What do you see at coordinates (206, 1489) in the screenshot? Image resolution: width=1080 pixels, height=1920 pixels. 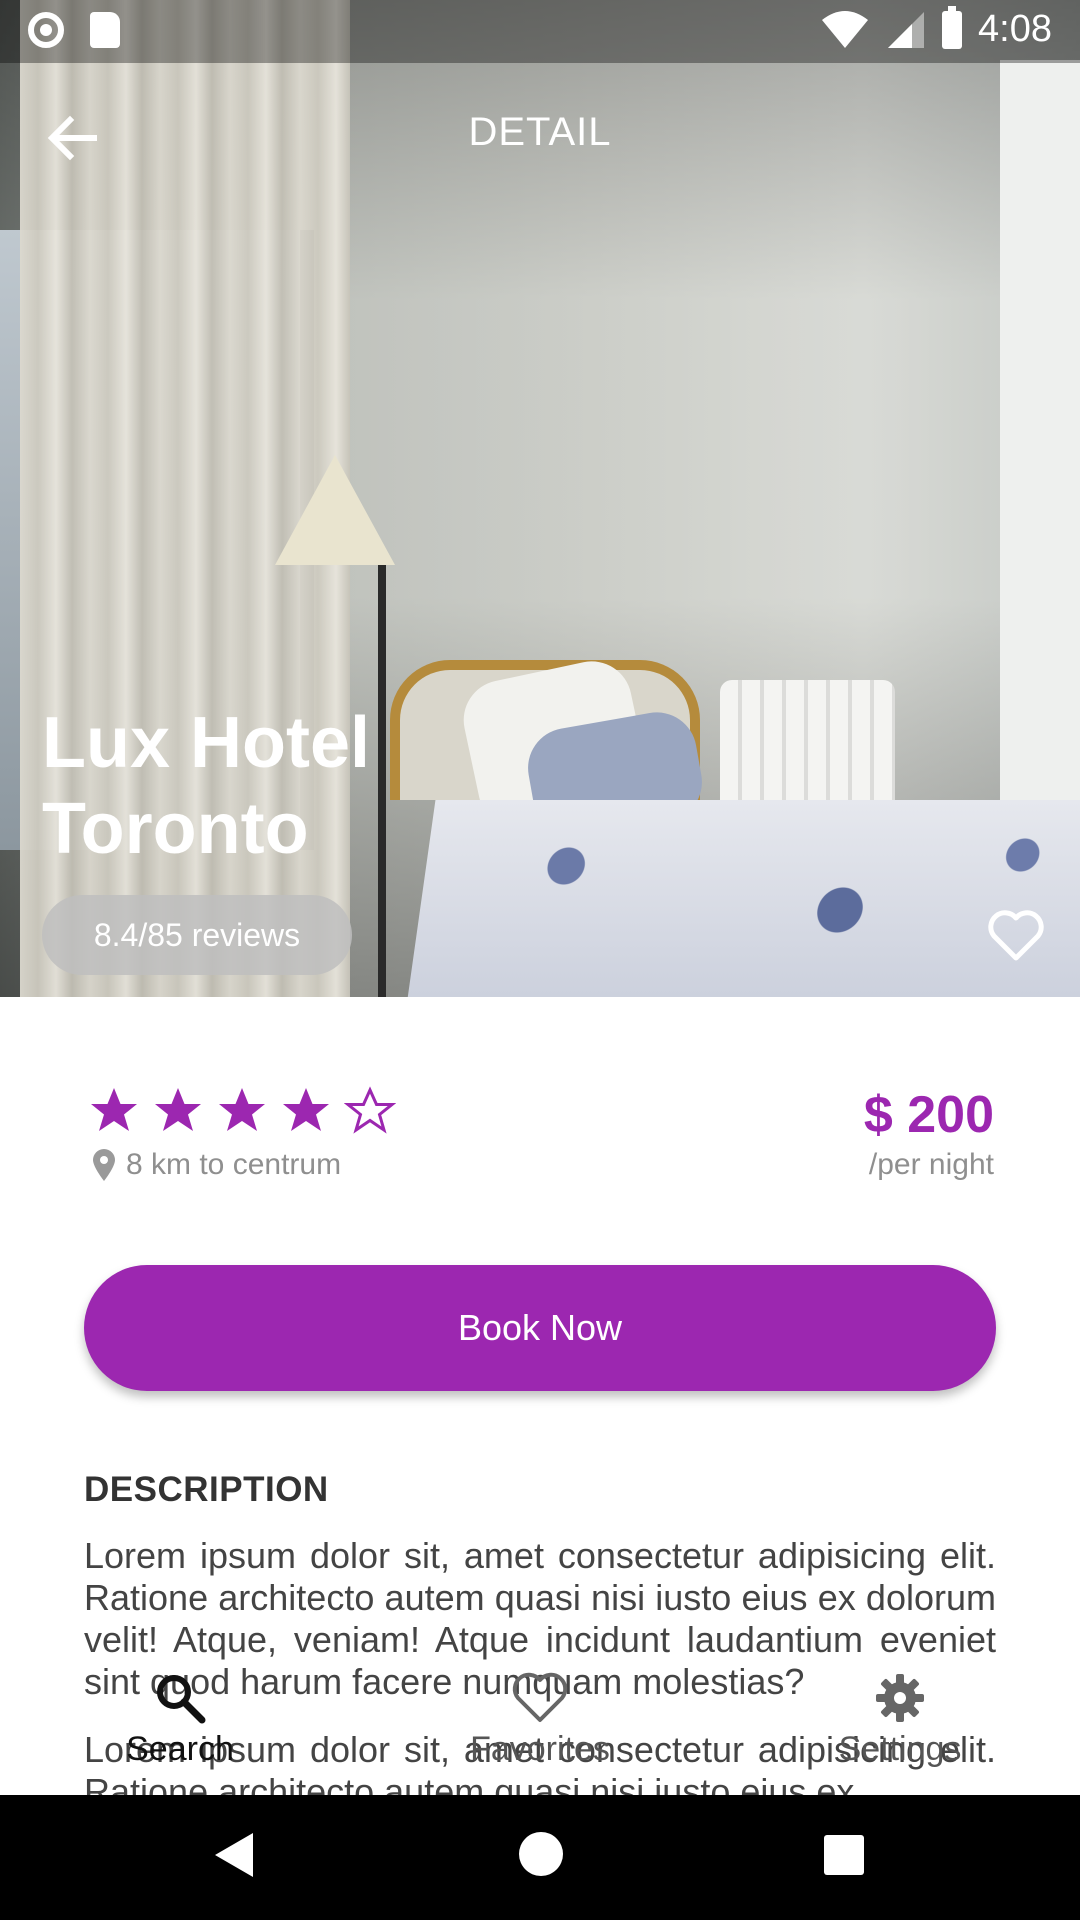 I see `description-title: DESCRIPTION` at bounding box center [206, 1489].